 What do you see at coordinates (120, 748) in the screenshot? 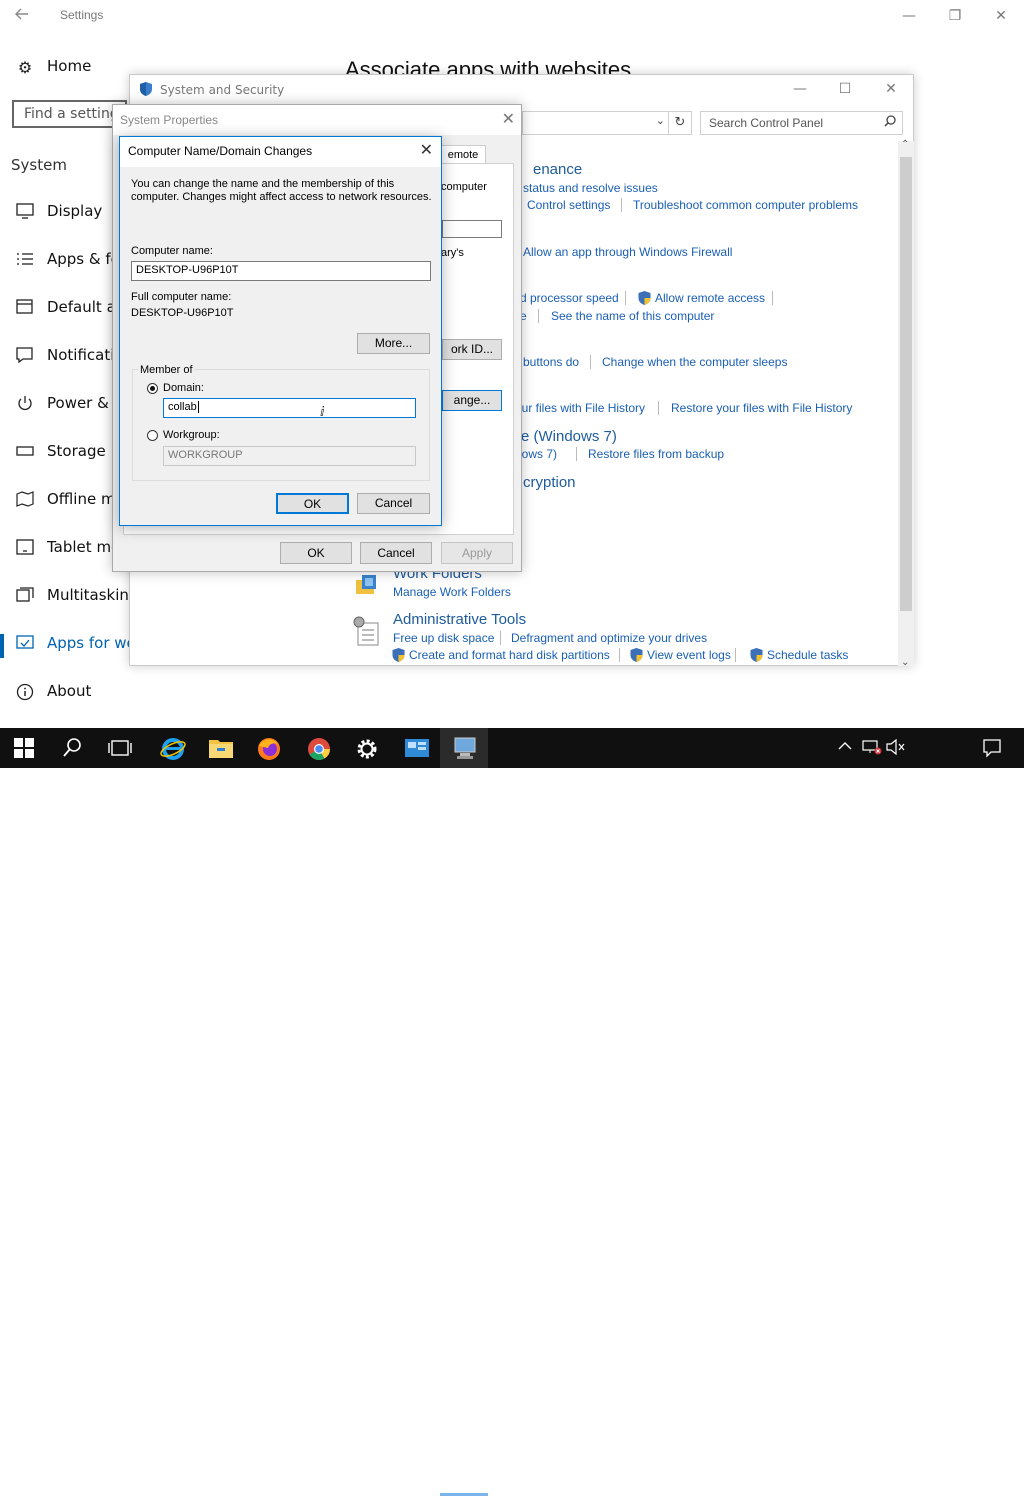
I see `task-view-icon` at bounding box center [120, 748].